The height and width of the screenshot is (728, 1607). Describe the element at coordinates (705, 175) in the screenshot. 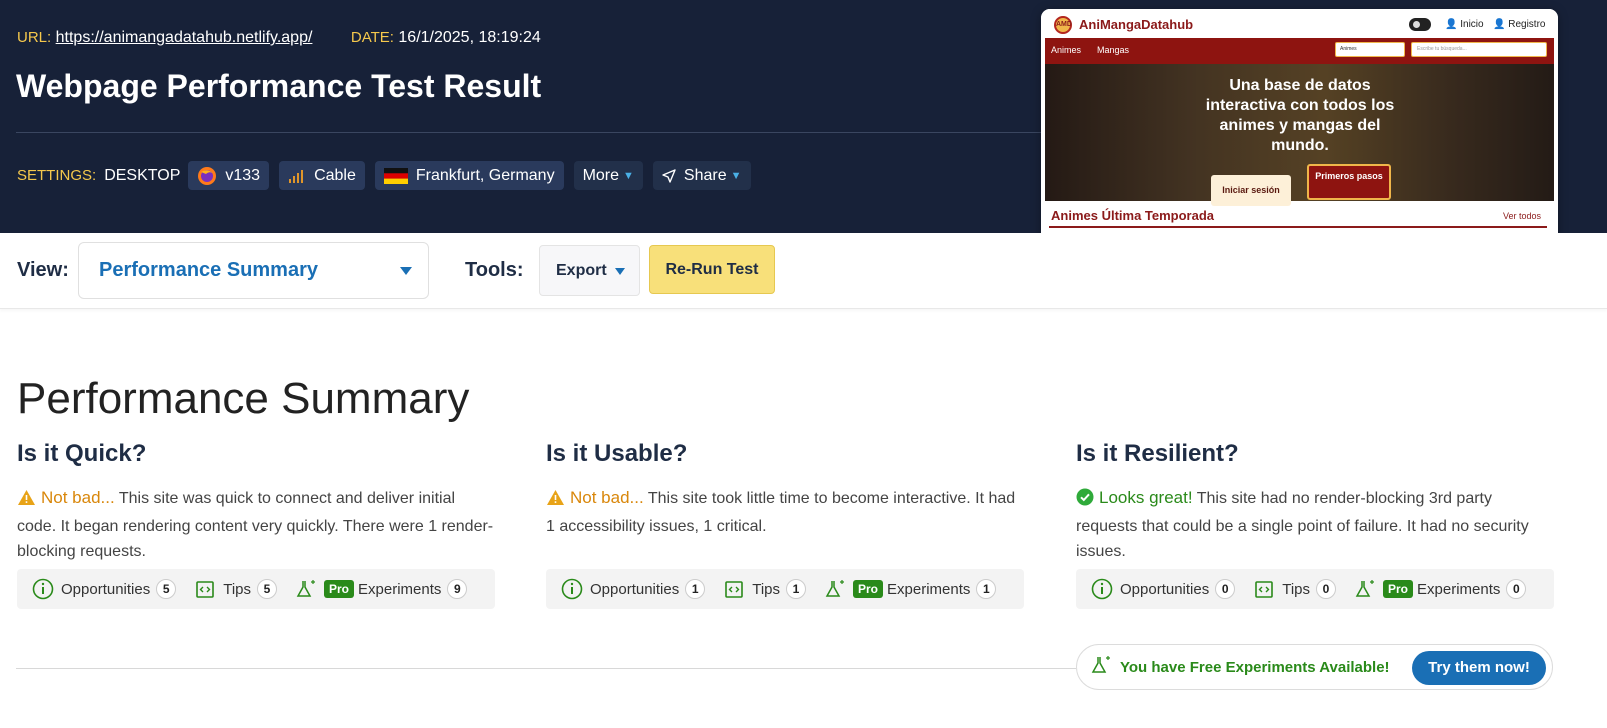

I see `share-label: Share` at that location.